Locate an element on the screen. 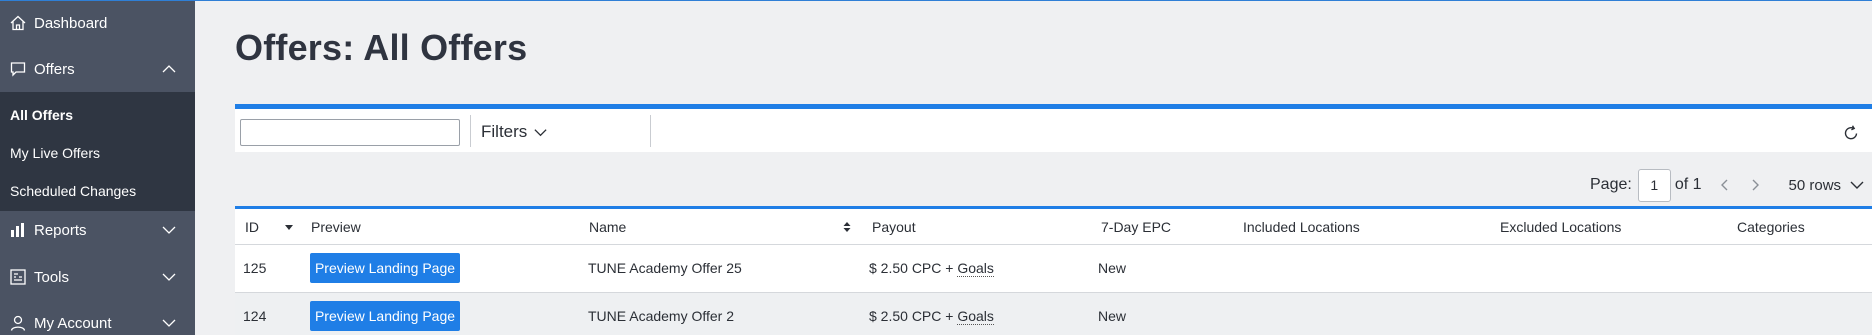 The image size is (1872, 335). cell-name: TUNE Academy Offer 25 is located at coordinates (665, 268).